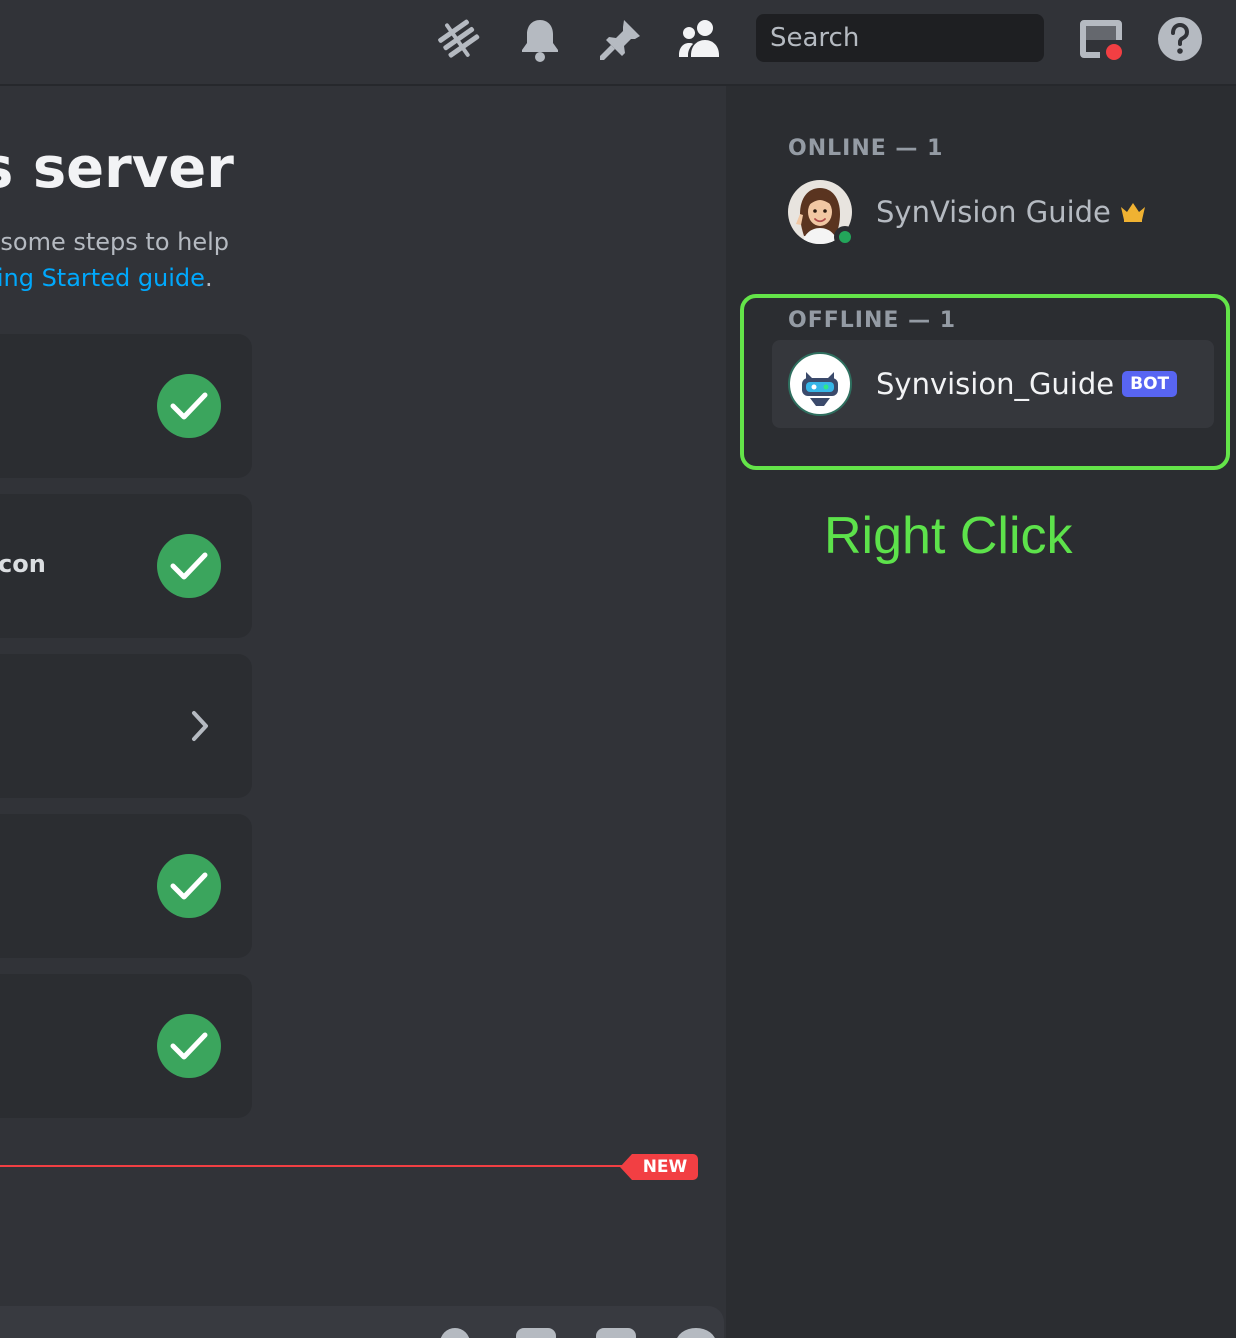  I want to click on task-label: con, so click(23, 564).